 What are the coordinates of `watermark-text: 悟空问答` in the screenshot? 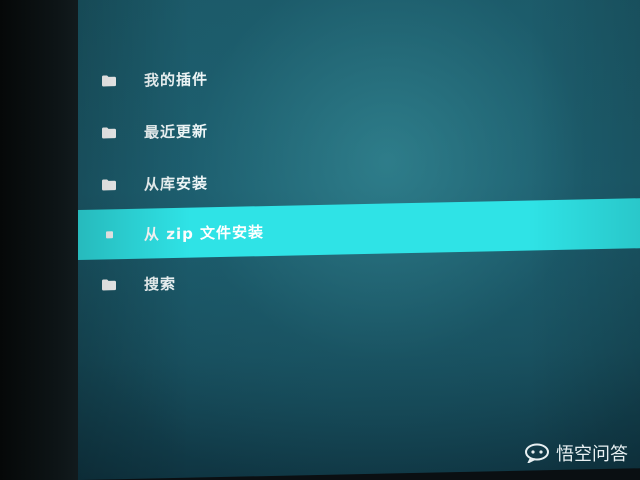 It's located at (592, 454).